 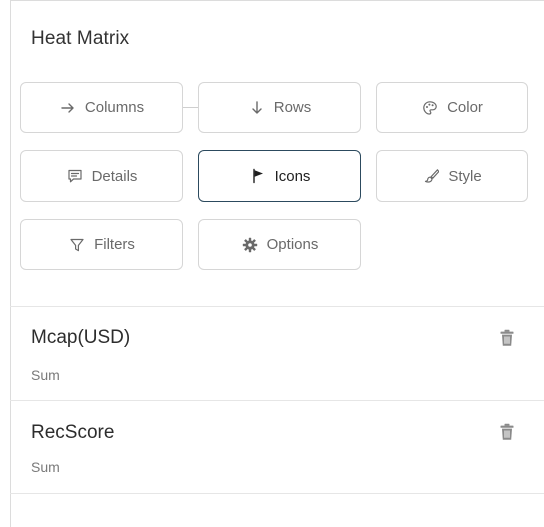 I want to click on columns-rows-connector, so click(x=190, y=107).